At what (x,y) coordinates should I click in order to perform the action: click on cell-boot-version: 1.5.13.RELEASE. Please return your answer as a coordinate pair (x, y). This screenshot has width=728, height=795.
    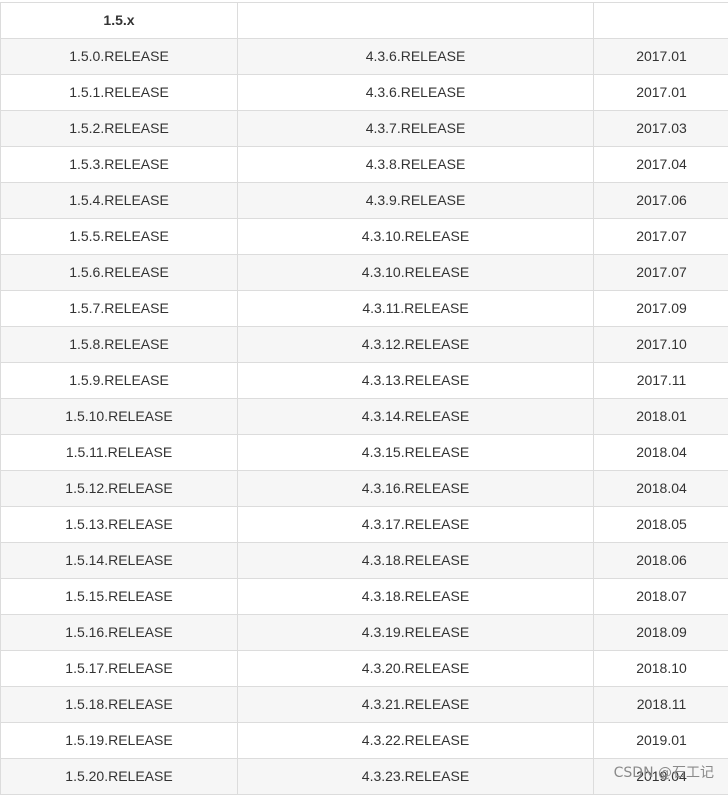
    Looking at the image, I should click on (119, 525).